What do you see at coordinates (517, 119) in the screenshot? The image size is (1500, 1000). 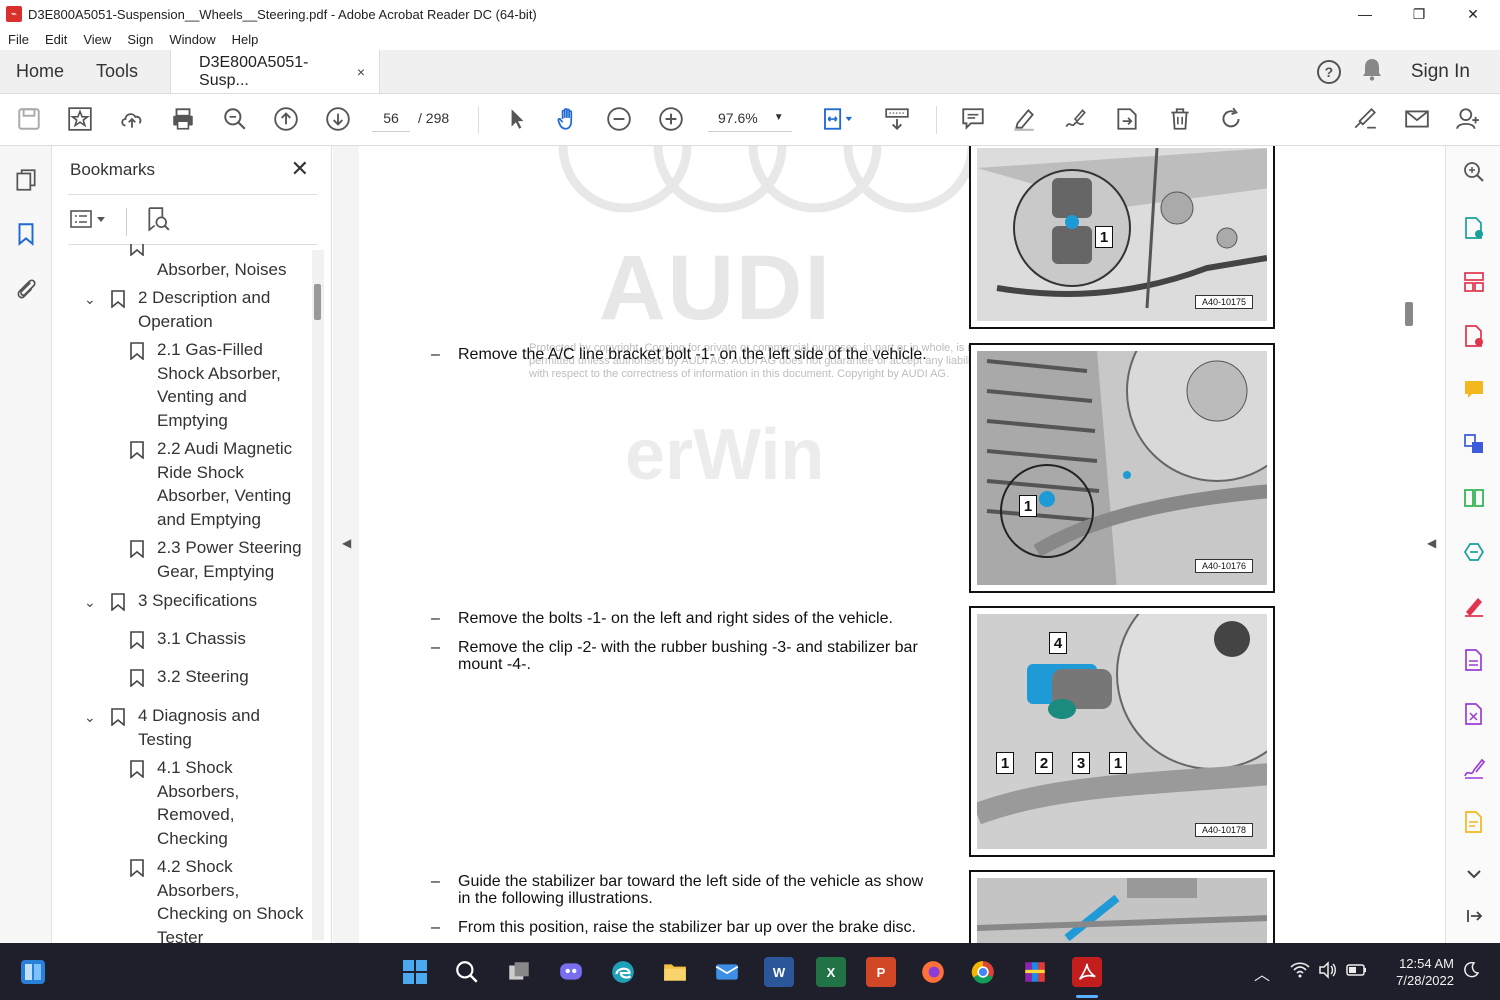 I see `select-cursor-icon` at bounding box center [517, 119].